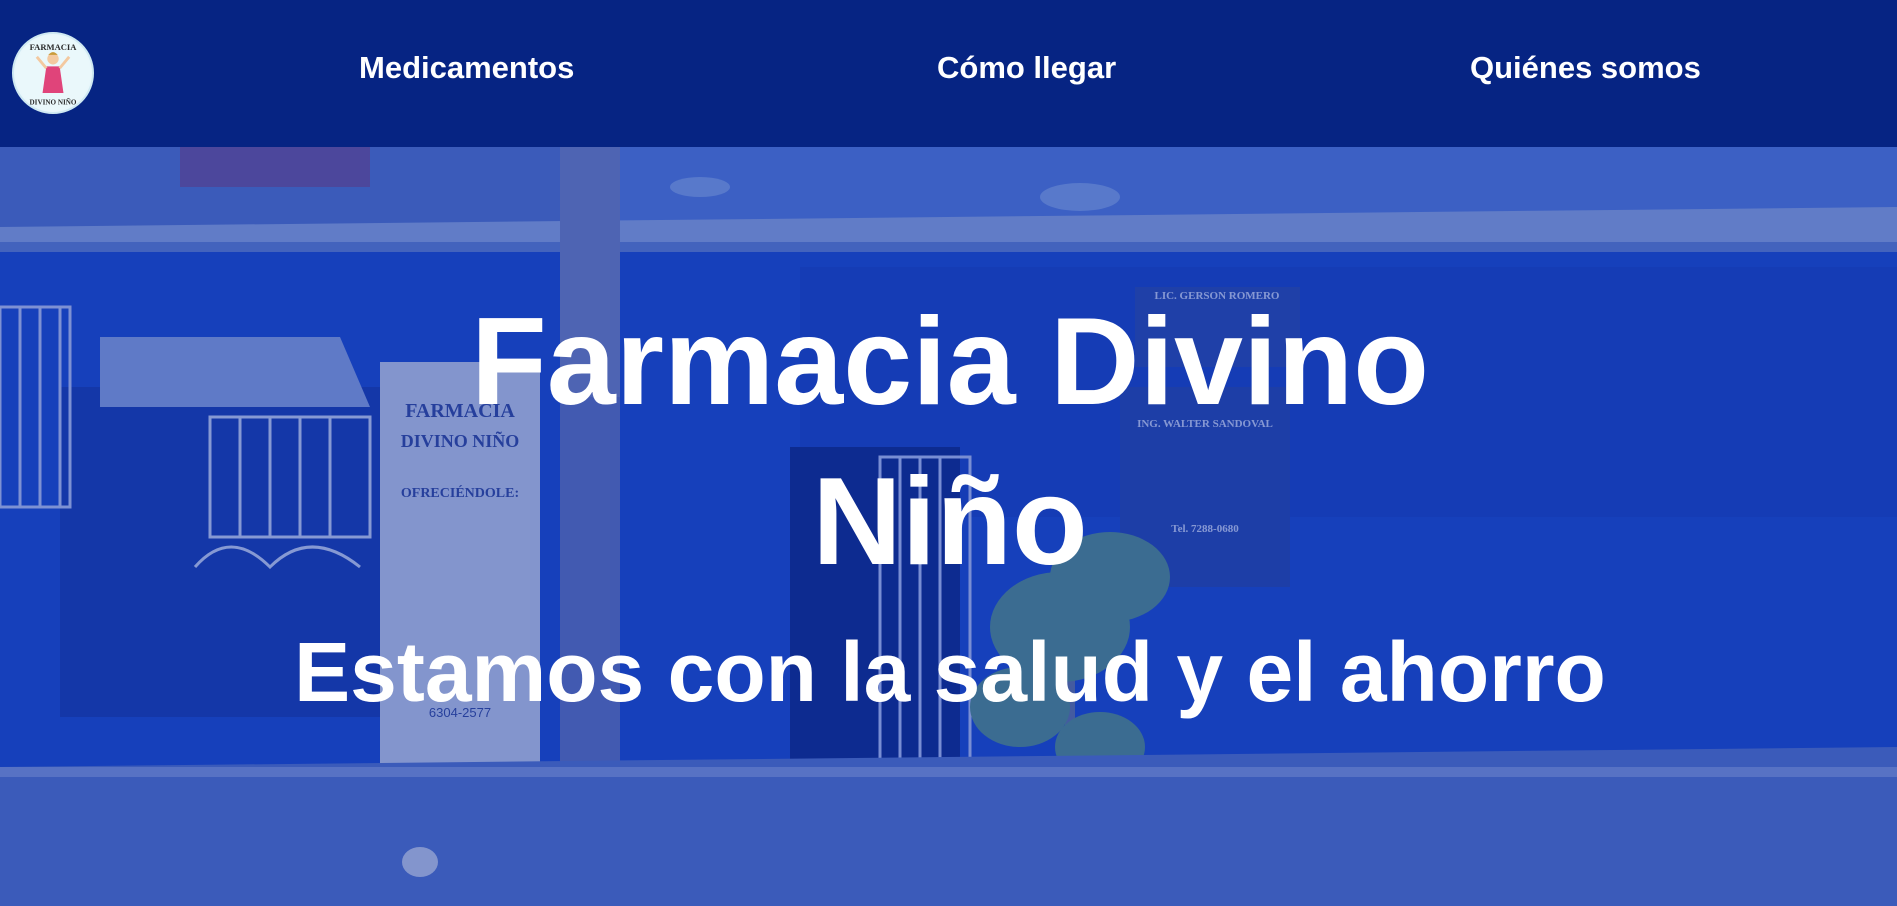  I want to click on svg-text: DIVINO NIÑO, so click(53, 102).